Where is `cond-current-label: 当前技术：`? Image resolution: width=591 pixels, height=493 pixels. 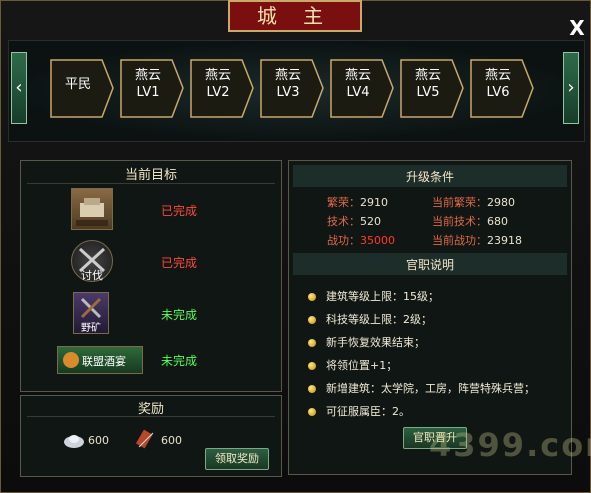
cond-current-label: 当前技术： is located at coordinates (459, 221).